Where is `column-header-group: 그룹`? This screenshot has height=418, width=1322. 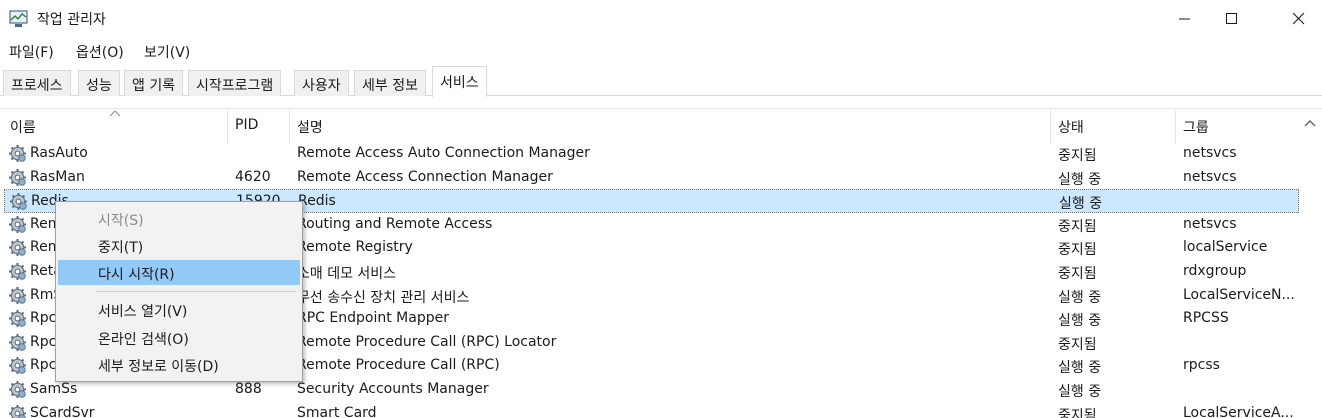 column-header-group: 그룹 is located at coordinates (1196, 127).